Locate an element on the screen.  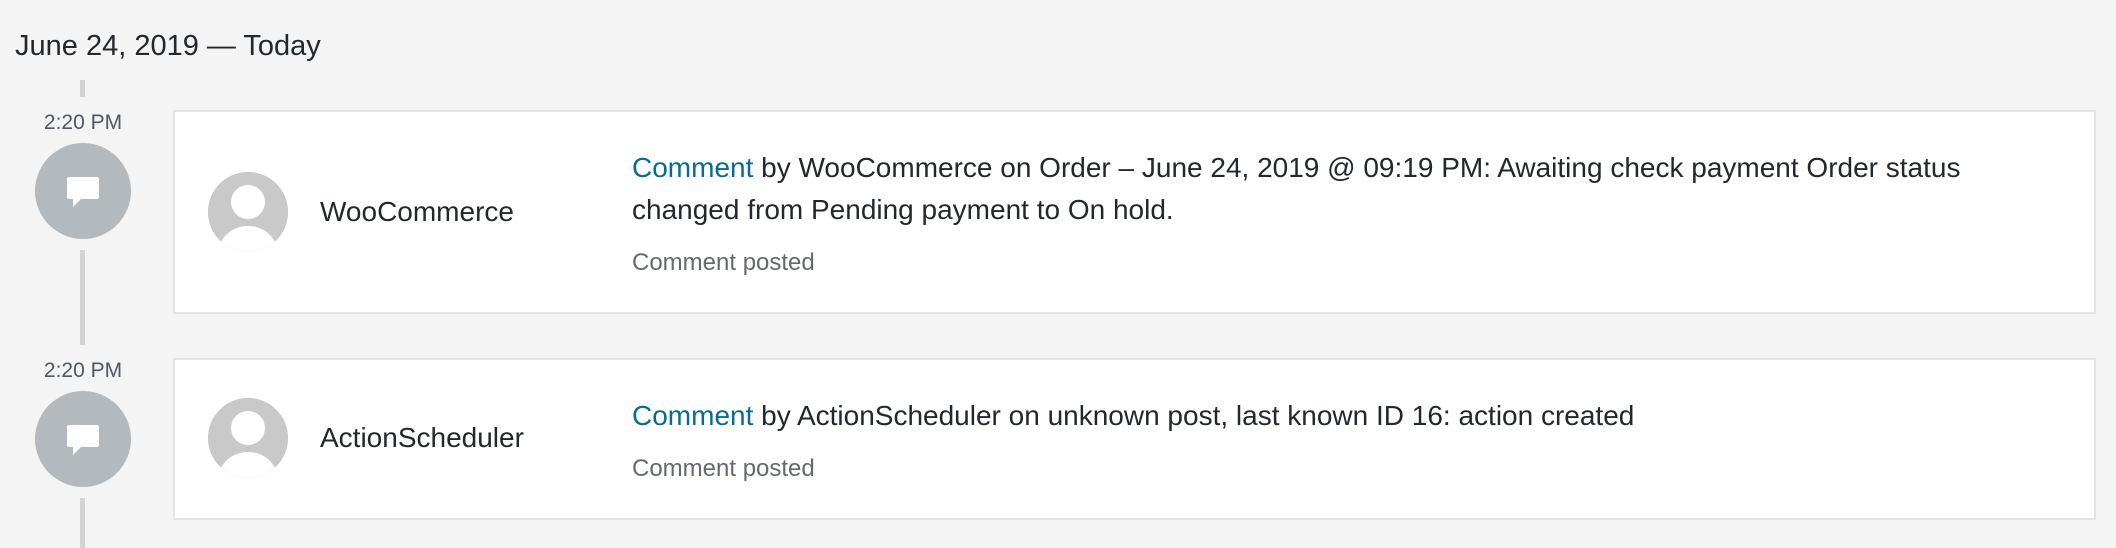
date-heading: June 24, 2019 — Today is located at coordinates (168, 46).